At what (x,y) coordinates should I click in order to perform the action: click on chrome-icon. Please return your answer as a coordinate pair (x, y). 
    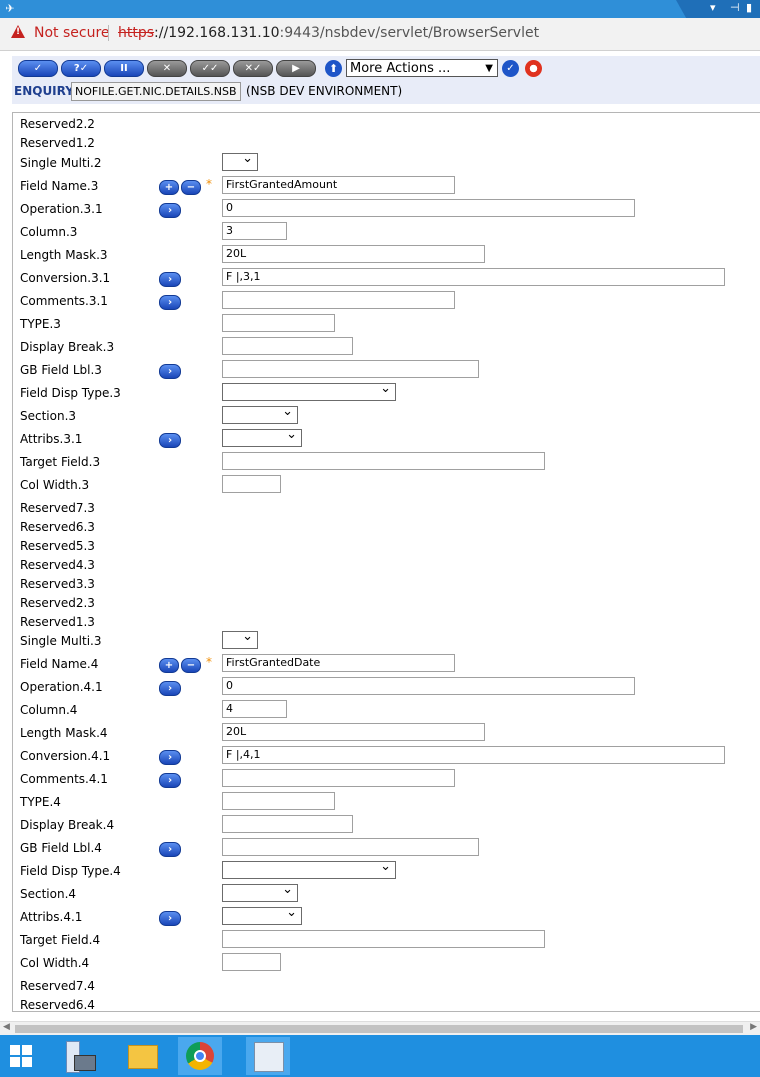
    Looking at the image, I should click on (200, 1056).